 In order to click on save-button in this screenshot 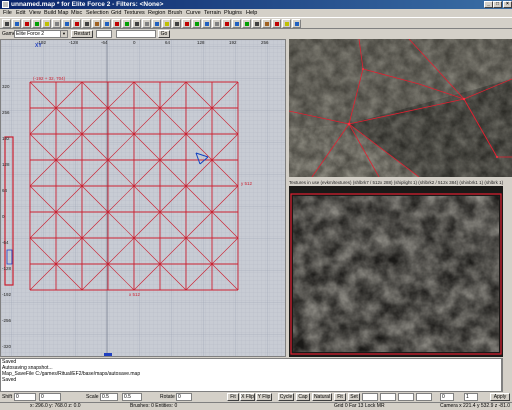, I will do `click(16, 23)`.